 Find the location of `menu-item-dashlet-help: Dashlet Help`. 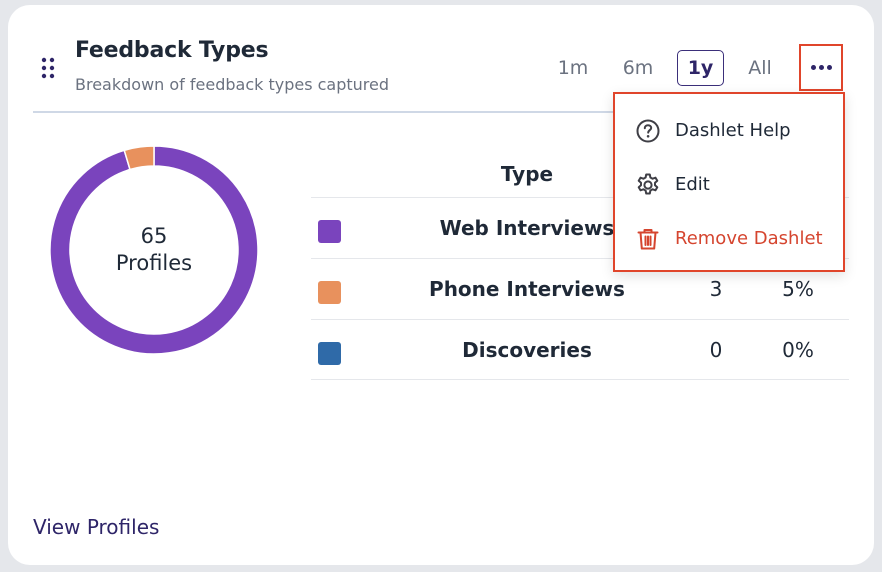

menu-item-dashlet-help: Dashlet Help is located at coordinates (728, 130).